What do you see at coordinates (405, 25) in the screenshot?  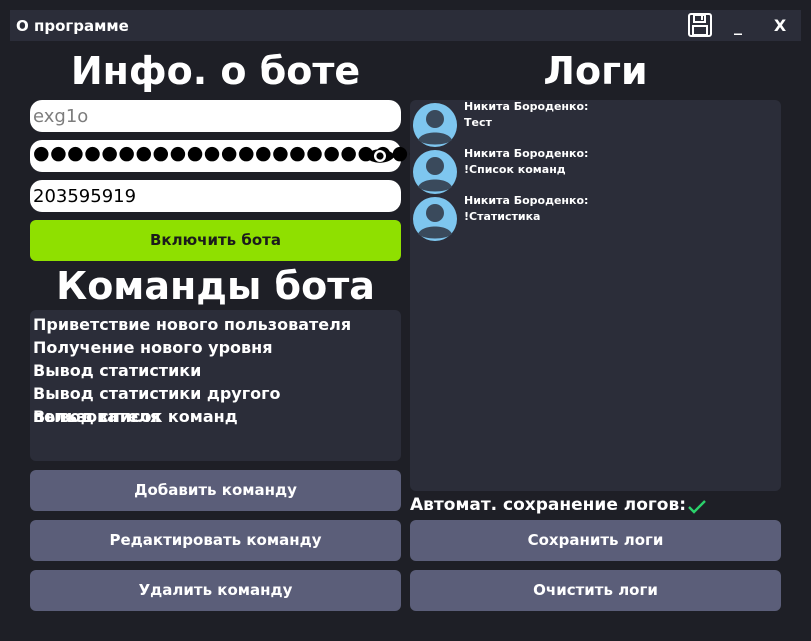 I see `title-bar: О программе _ X` at bounding box center [405, 25].